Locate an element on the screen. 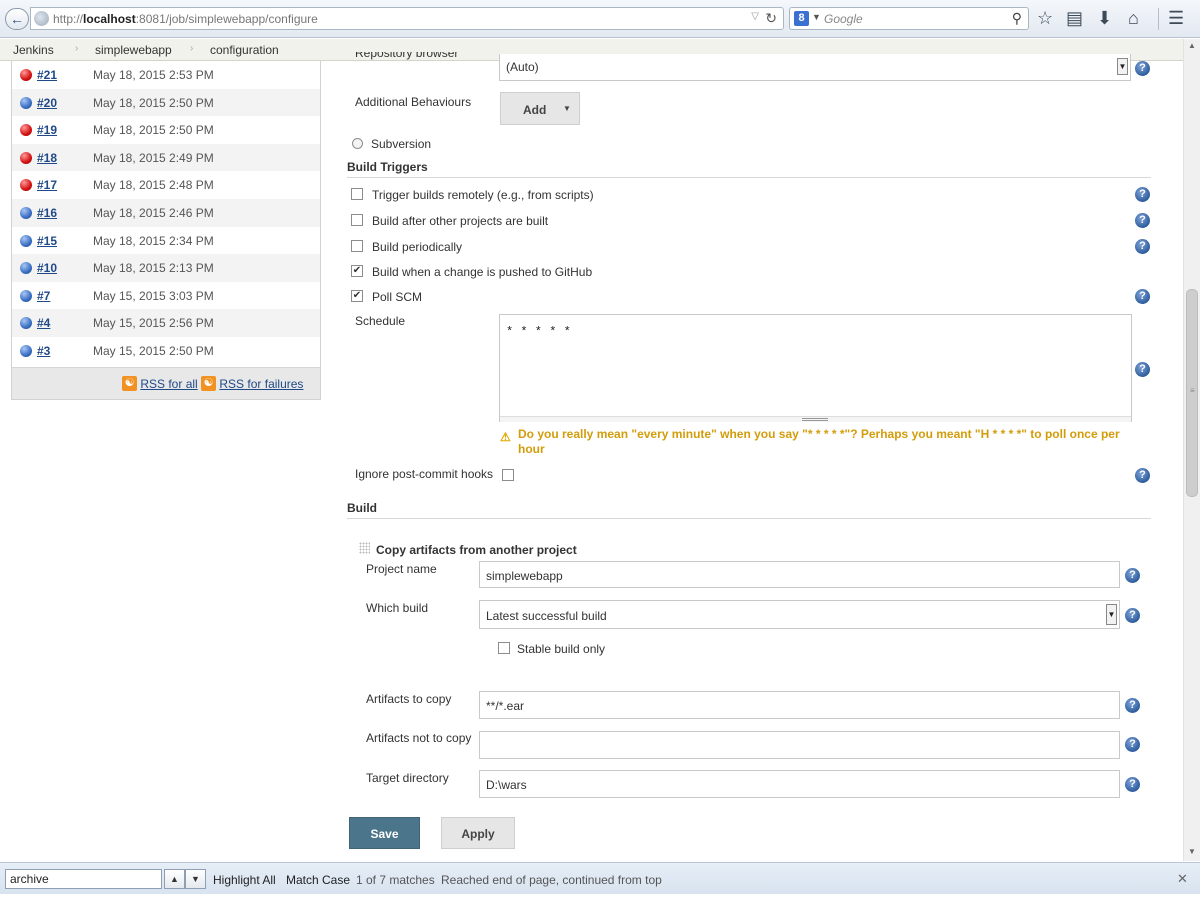 This screenshot has height=922, width=1200. google-logo-icon: 8 is located at coordinates (801, 18).